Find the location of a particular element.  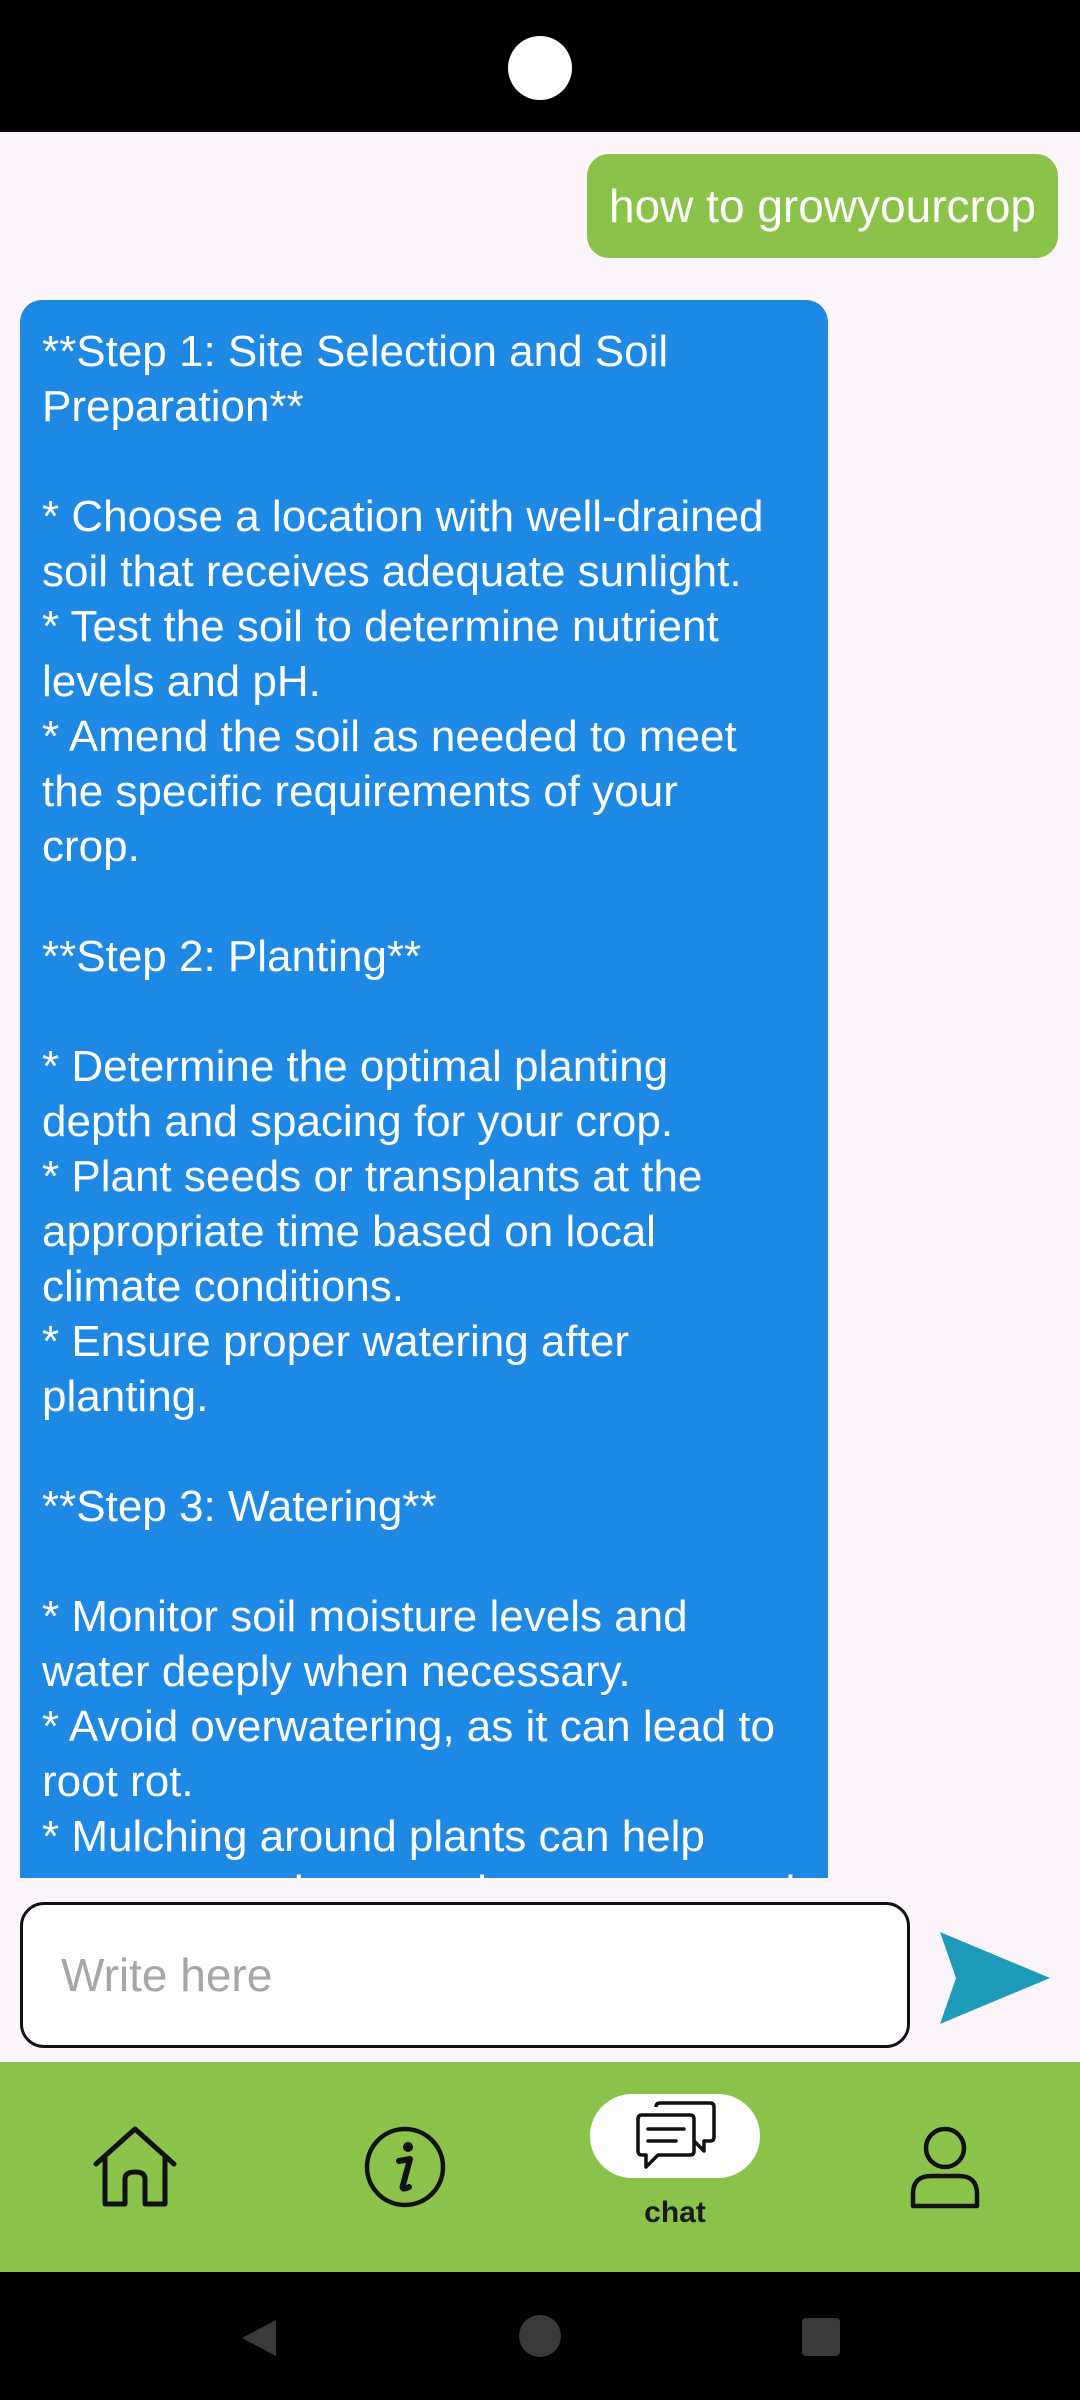

nav-chat: chat is located at coordinates (675, 2167).